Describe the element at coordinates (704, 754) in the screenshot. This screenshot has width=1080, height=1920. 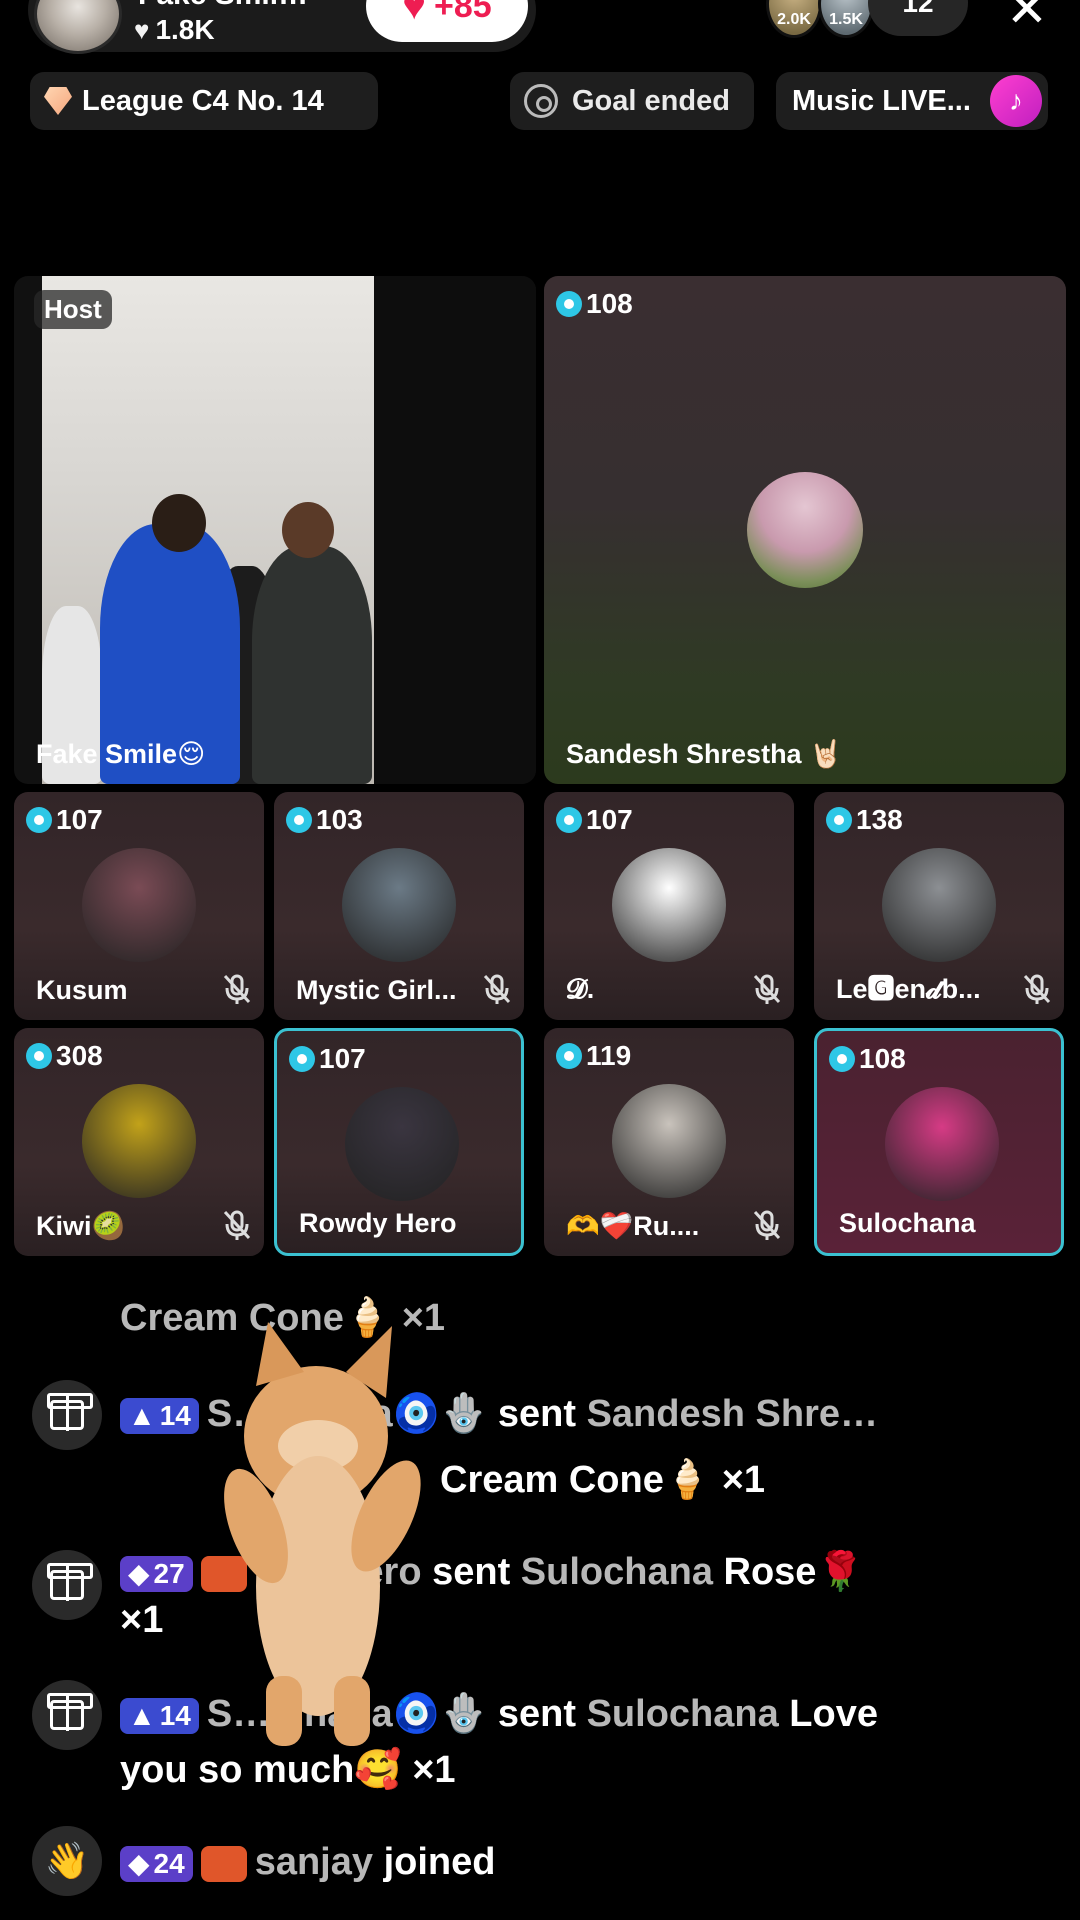
I see `guest-tile-name: Sandesh Shrestha 🤘🏻` at that location.